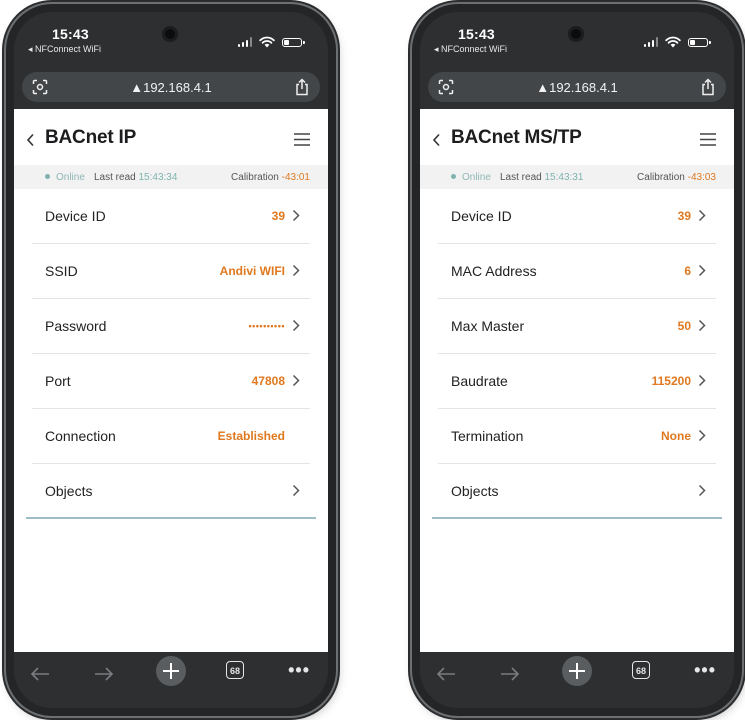 This screenshot has height=720, width=745. What do you see at coordinates (171, 326) in the screenshot?
I see `row-password: Password ••••••••••` at bounding box center [171, 326].